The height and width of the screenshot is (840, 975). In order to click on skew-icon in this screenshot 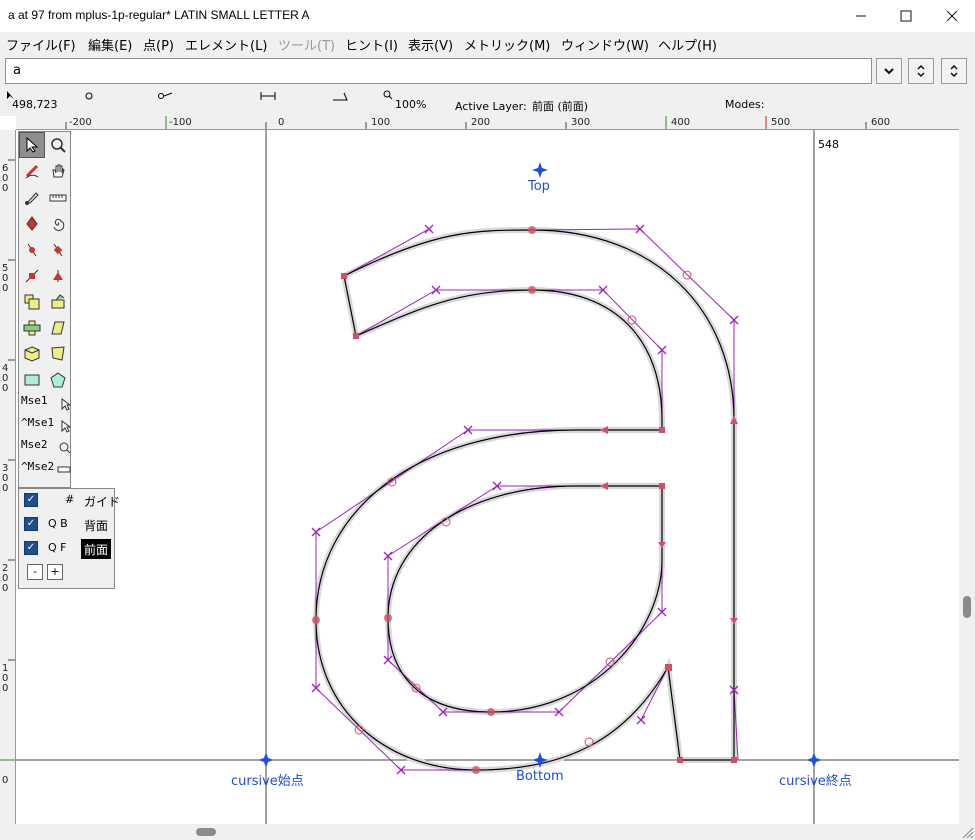, I will do `click(58, 328)`.